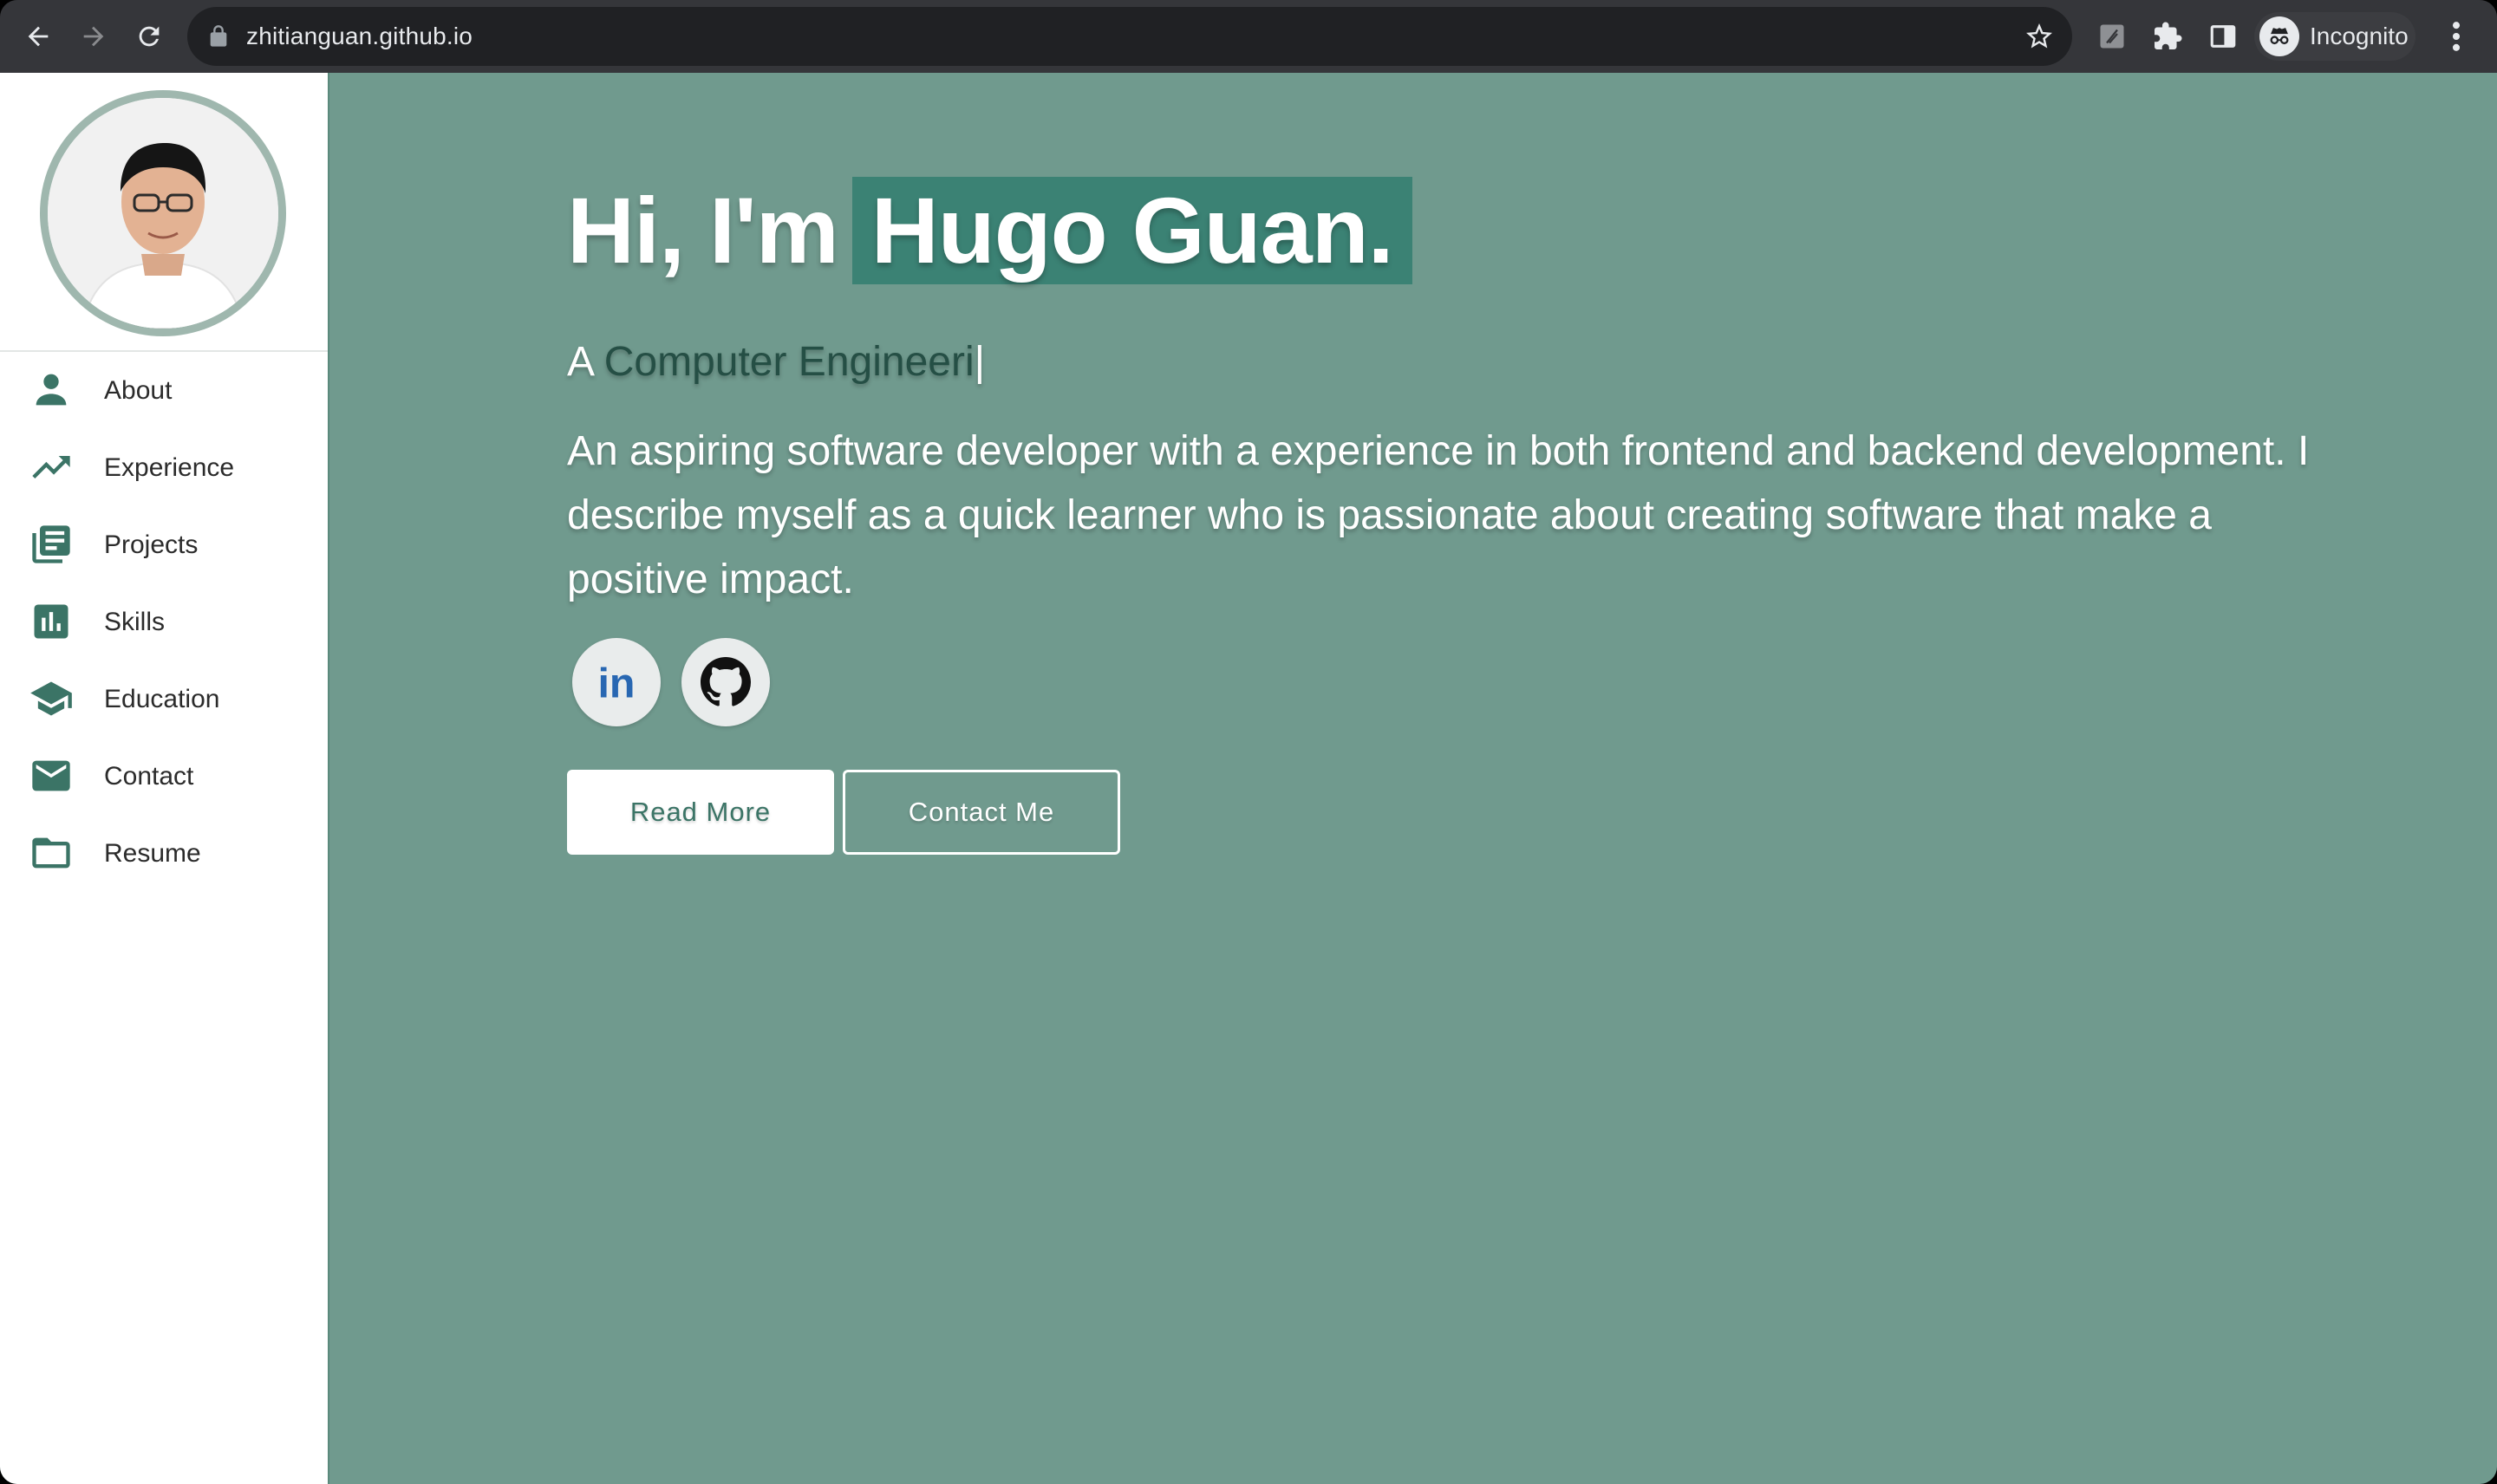 The height and width of the screenshot is (1484, 2497). I want to click on school-icon, so click(51, 698).